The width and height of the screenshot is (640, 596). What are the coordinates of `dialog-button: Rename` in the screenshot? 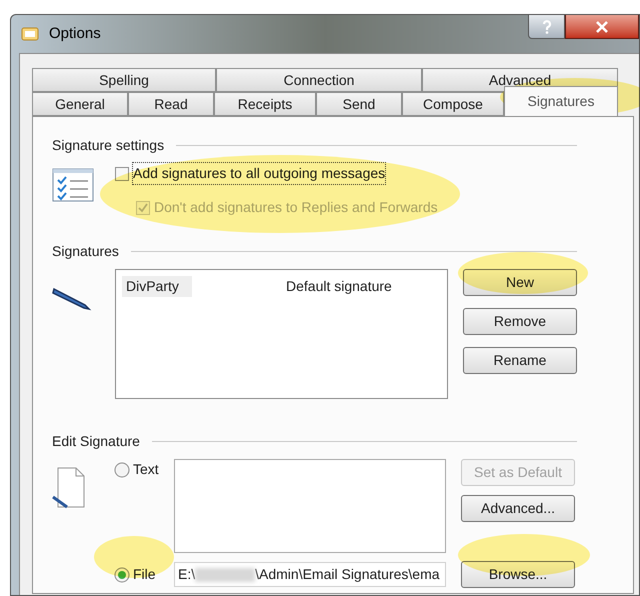 It's located at (520, 360).